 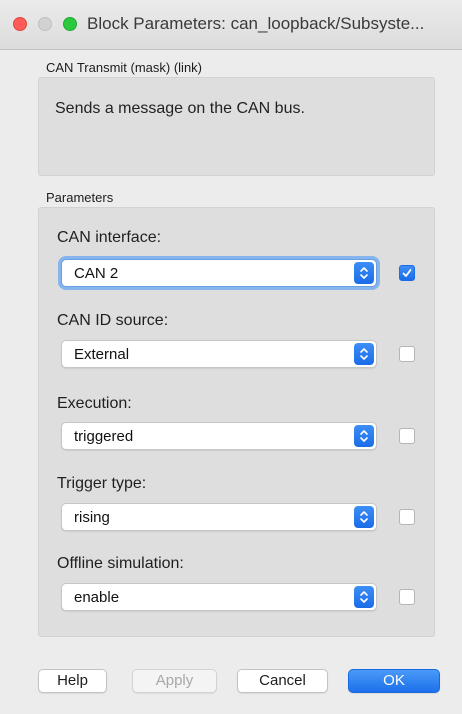 What do you see at coordinates (407, 354) in the screenshot?
I see `can-id-source-checkbox` at bounding box center [407, 354].